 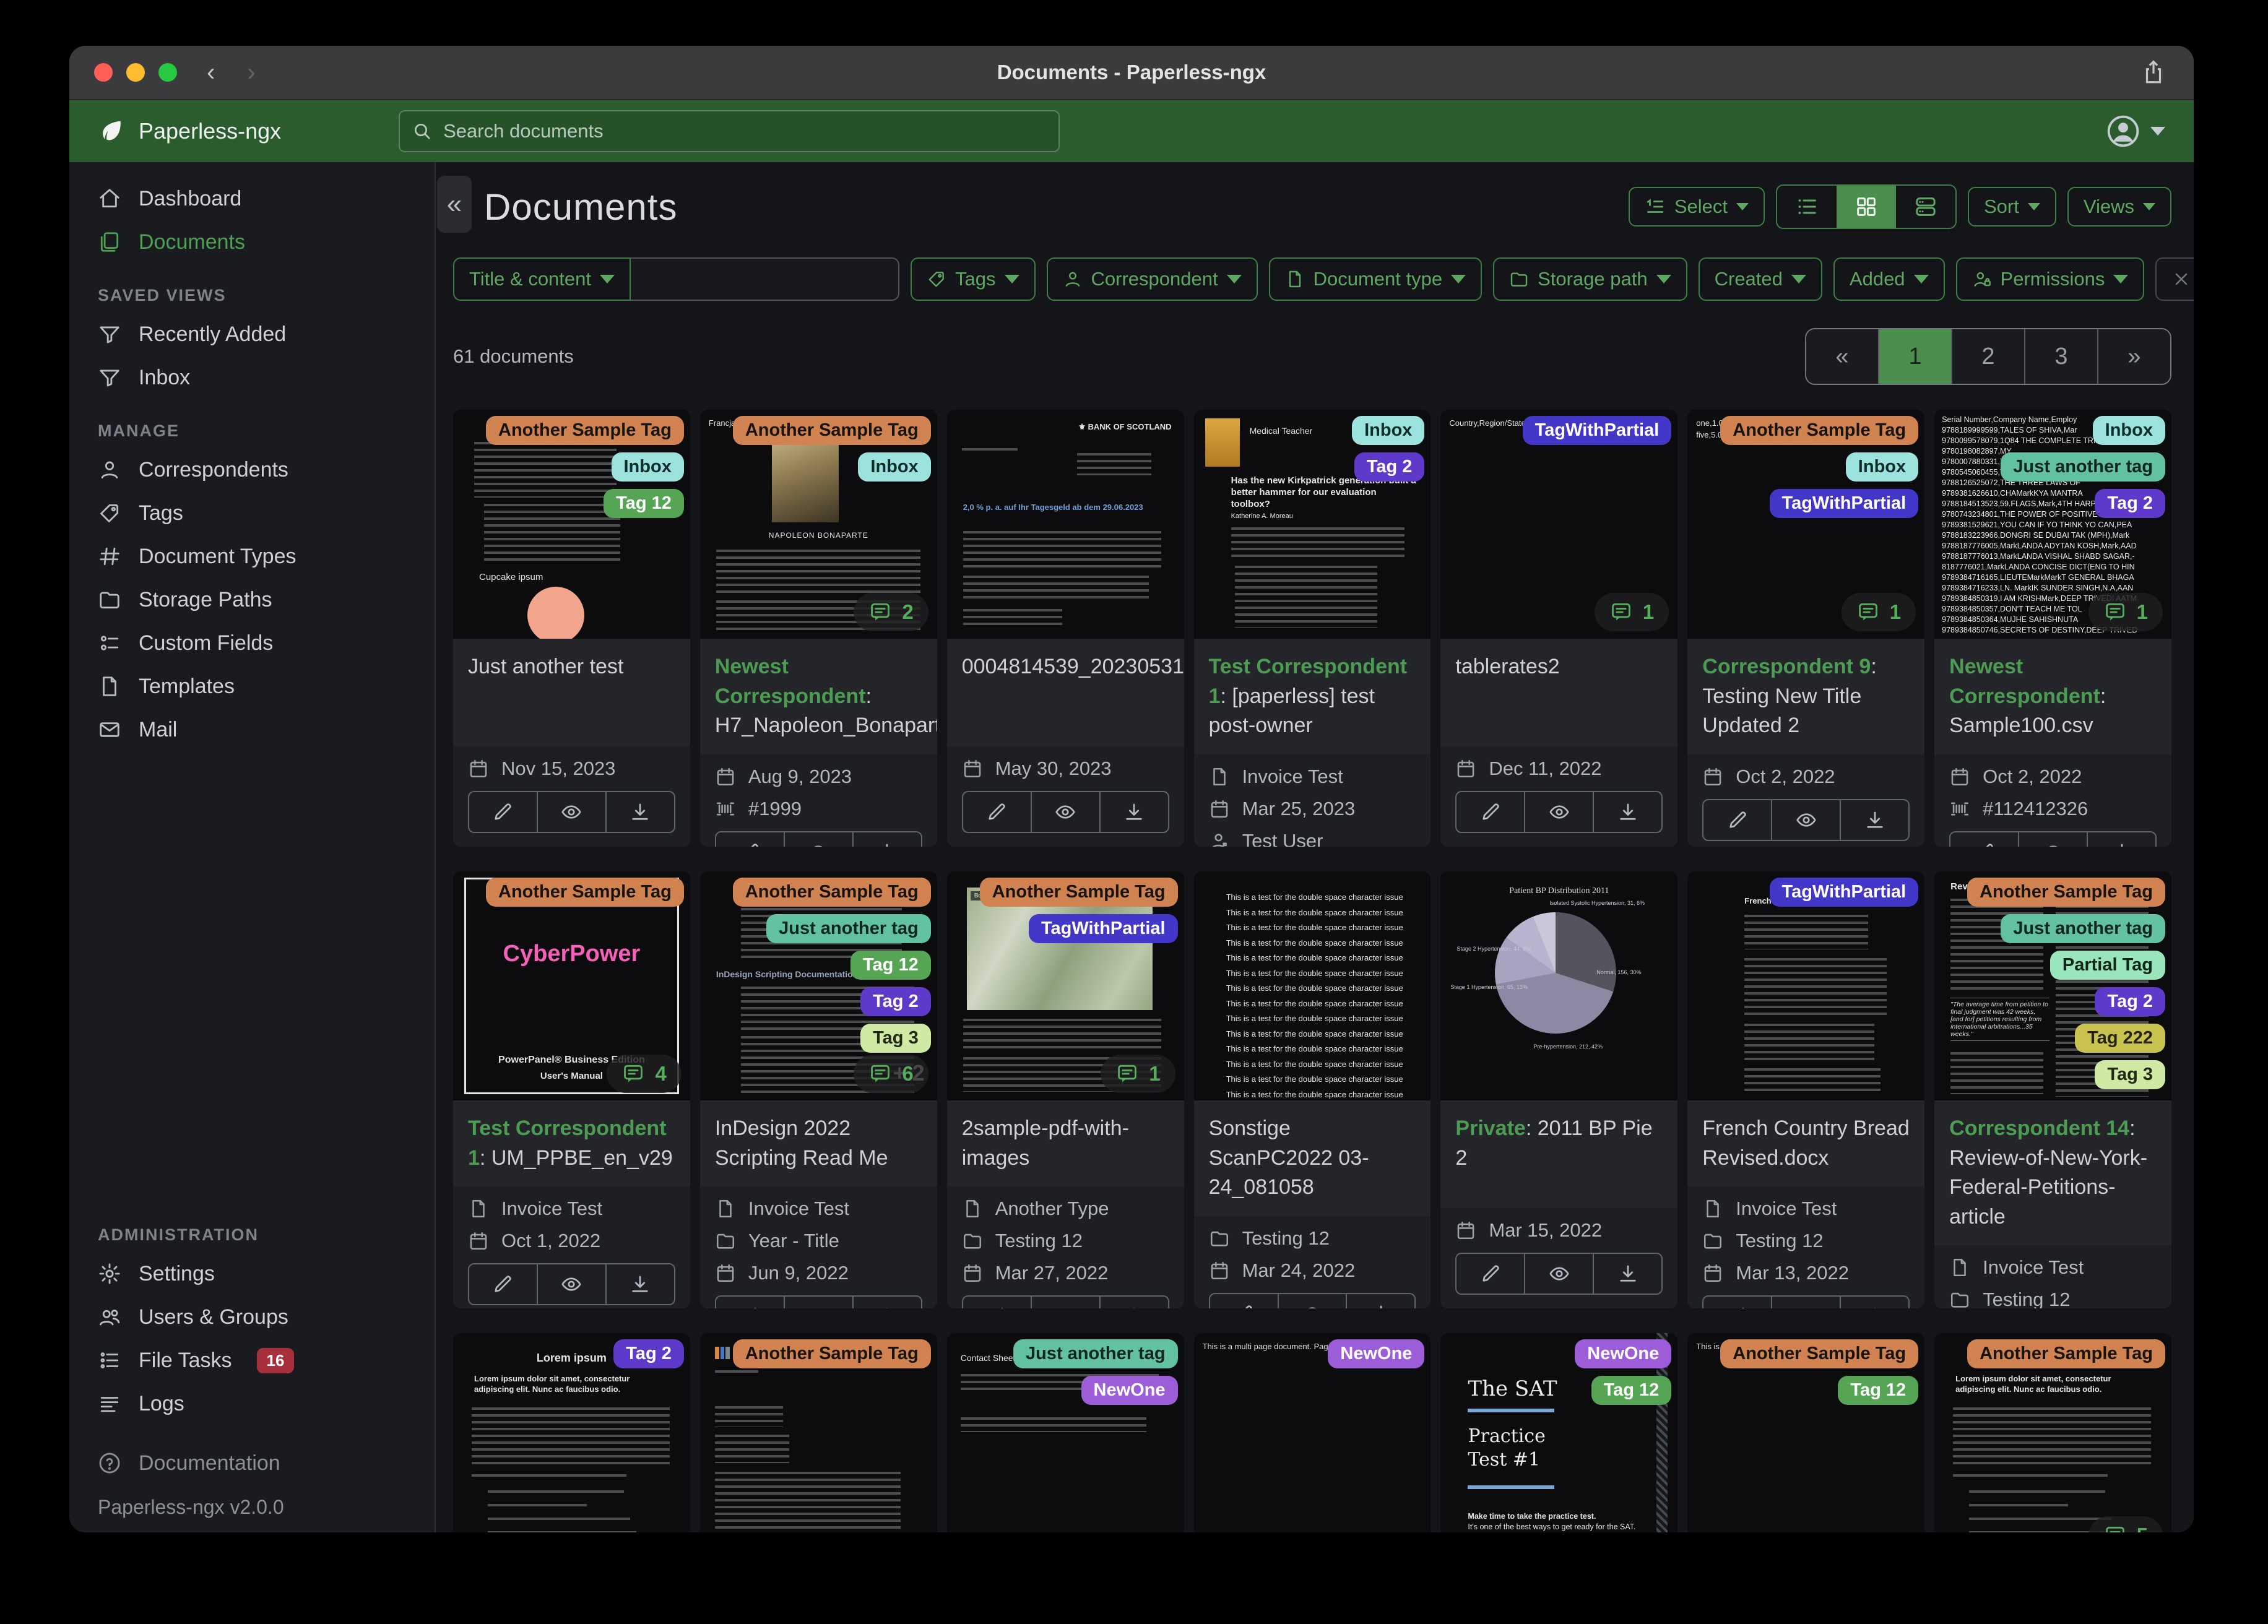 I want to click on document-thumbnail: Test NameAnother Sample Tag, so click(x=818, y=1432).